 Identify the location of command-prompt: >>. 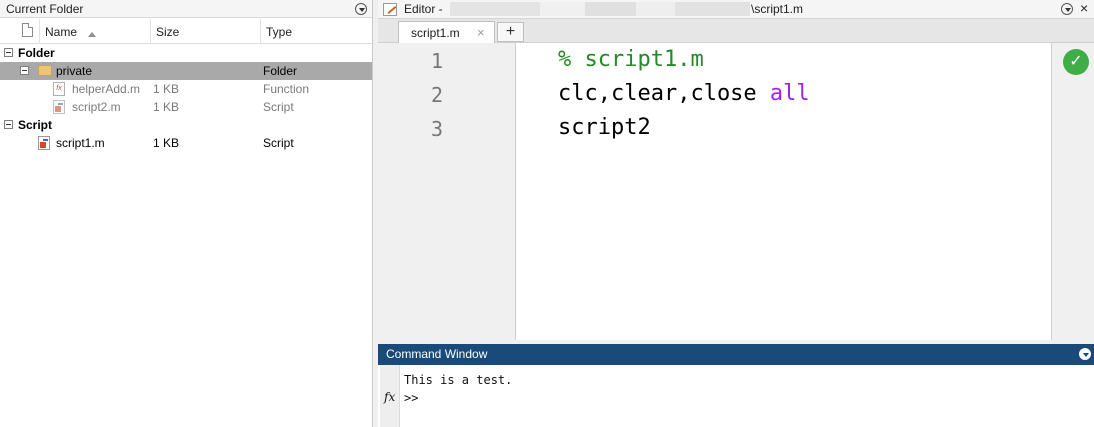
(411, 398).